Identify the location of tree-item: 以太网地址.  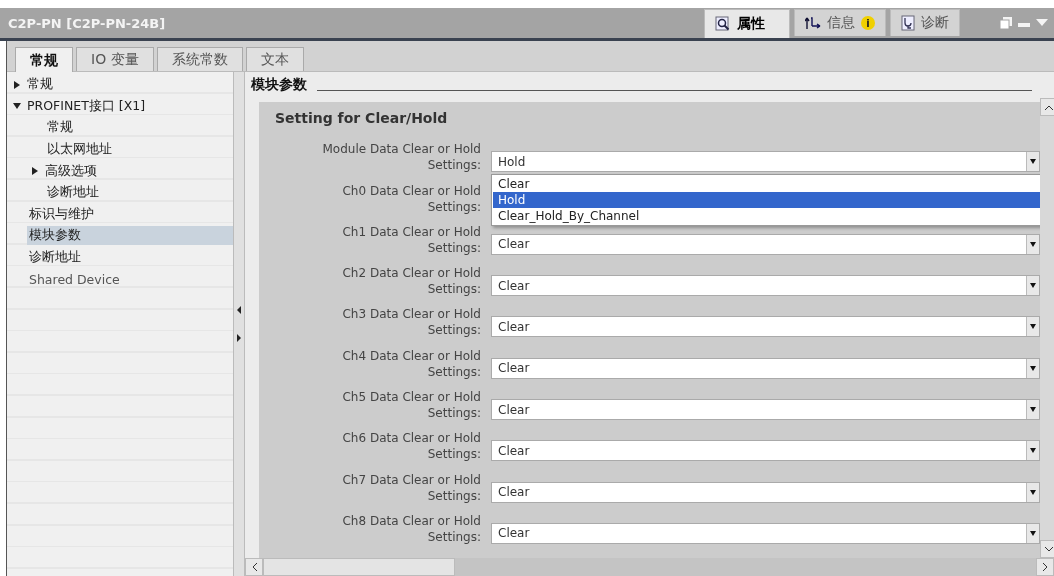
(79, 150).